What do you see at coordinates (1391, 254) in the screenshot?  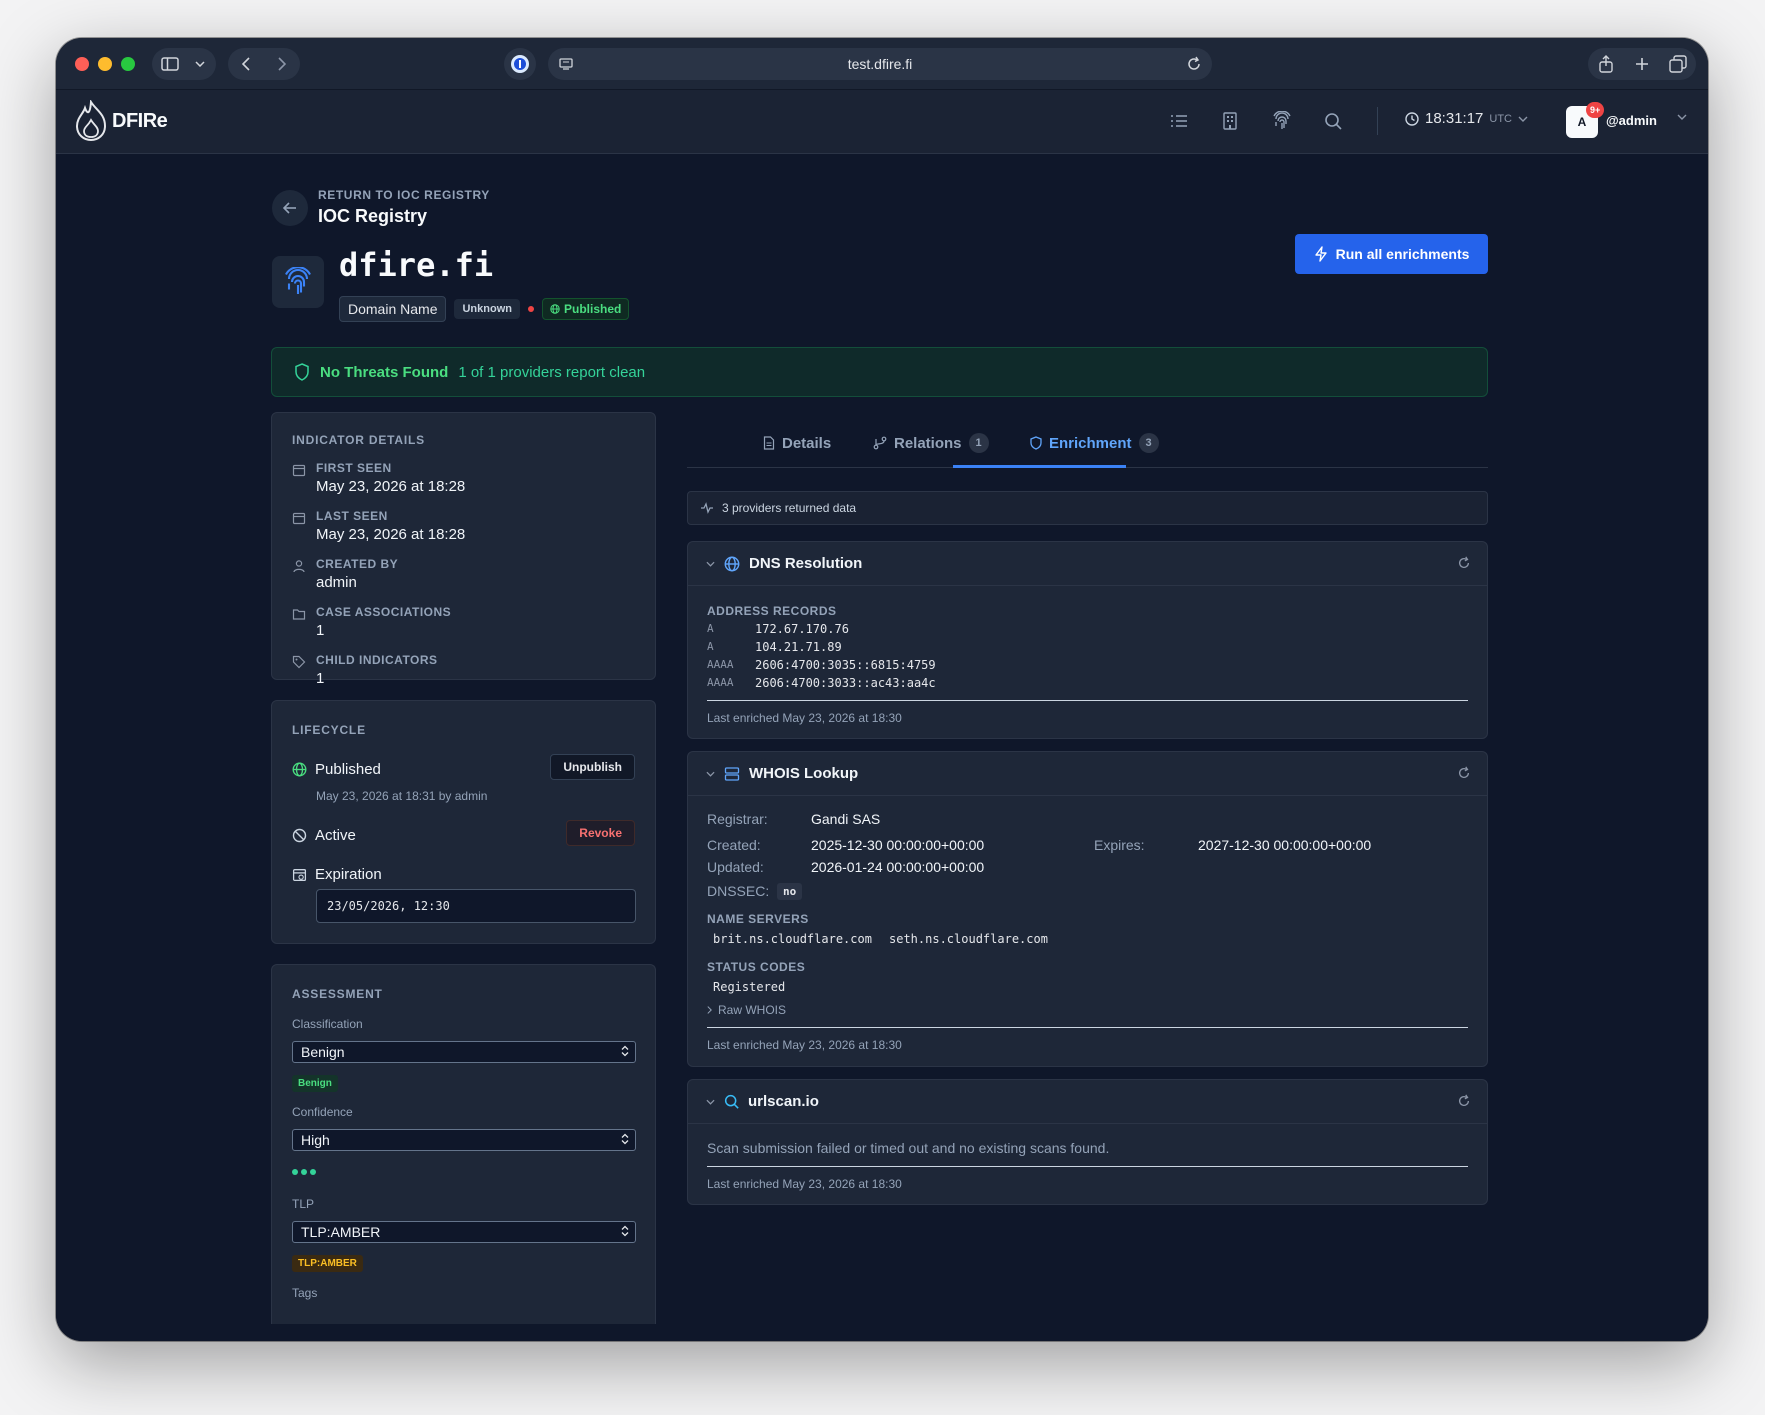 I see `run-all-enrichments-button: Run all enrichments` at bounding box center [1391, 254].